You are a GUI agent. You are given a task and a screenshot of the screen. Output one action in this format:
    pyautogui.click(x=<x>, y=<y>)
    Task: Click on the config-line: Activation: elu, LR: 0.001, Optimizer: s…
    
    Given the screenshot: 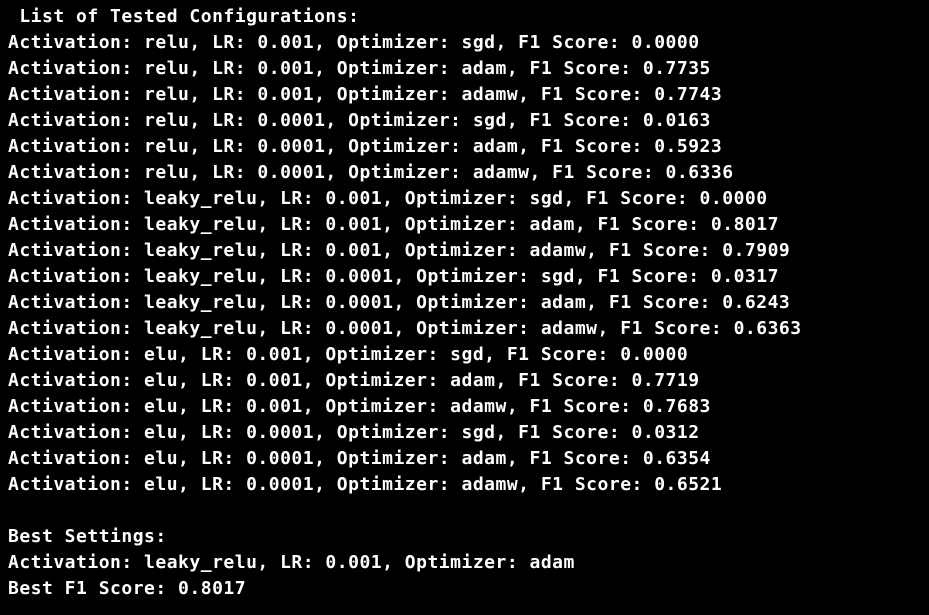 What is the action you would take?
    pyautogui.click(x=348, y=354)
    